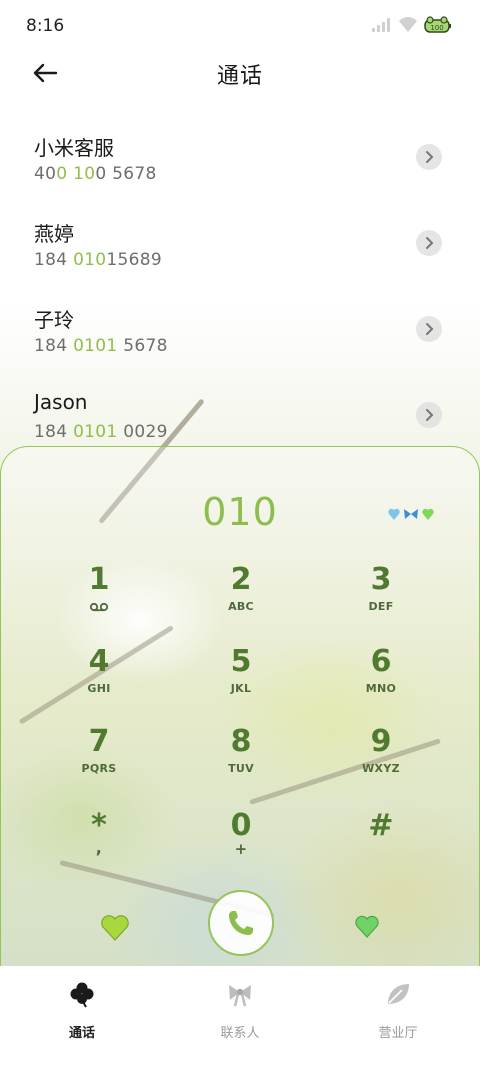 Image resolution: width=480 pixels, height=1066 pixels. Describe the element at coordinates (99, 843) in the screenshot. I see `key-star: * ,` at that location.